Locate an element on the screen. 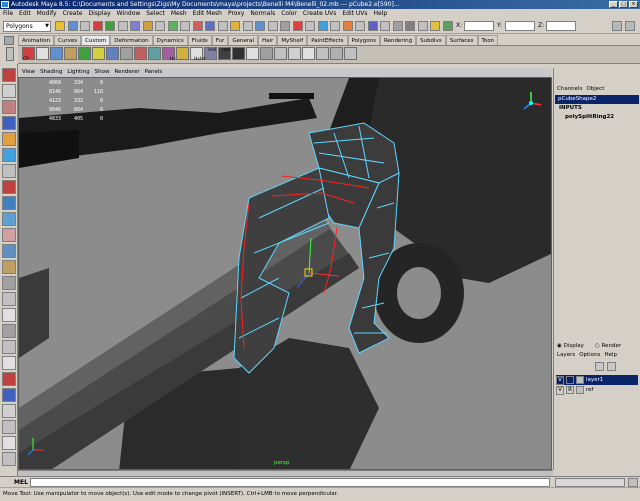 This screenshot has height=501, width=640. tab-toon: Toon is located at coordinates (488, 40).